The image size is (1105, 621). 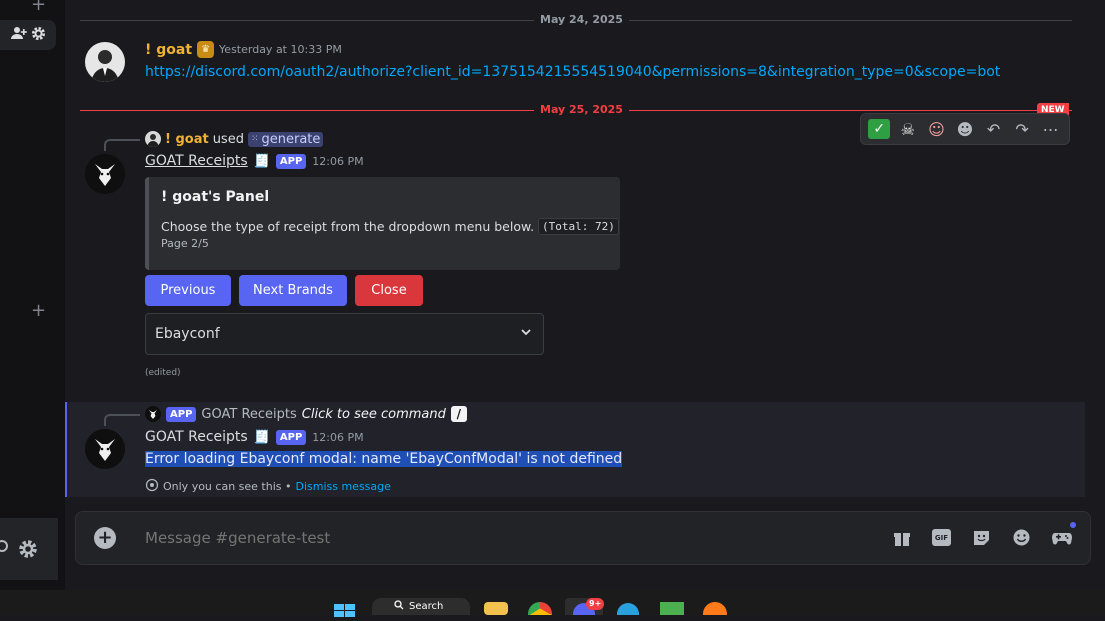 What do you see at coordinates (1021, 539) in the screenshot?
I see `emoji-icon` at bounding box center [1021, 539].